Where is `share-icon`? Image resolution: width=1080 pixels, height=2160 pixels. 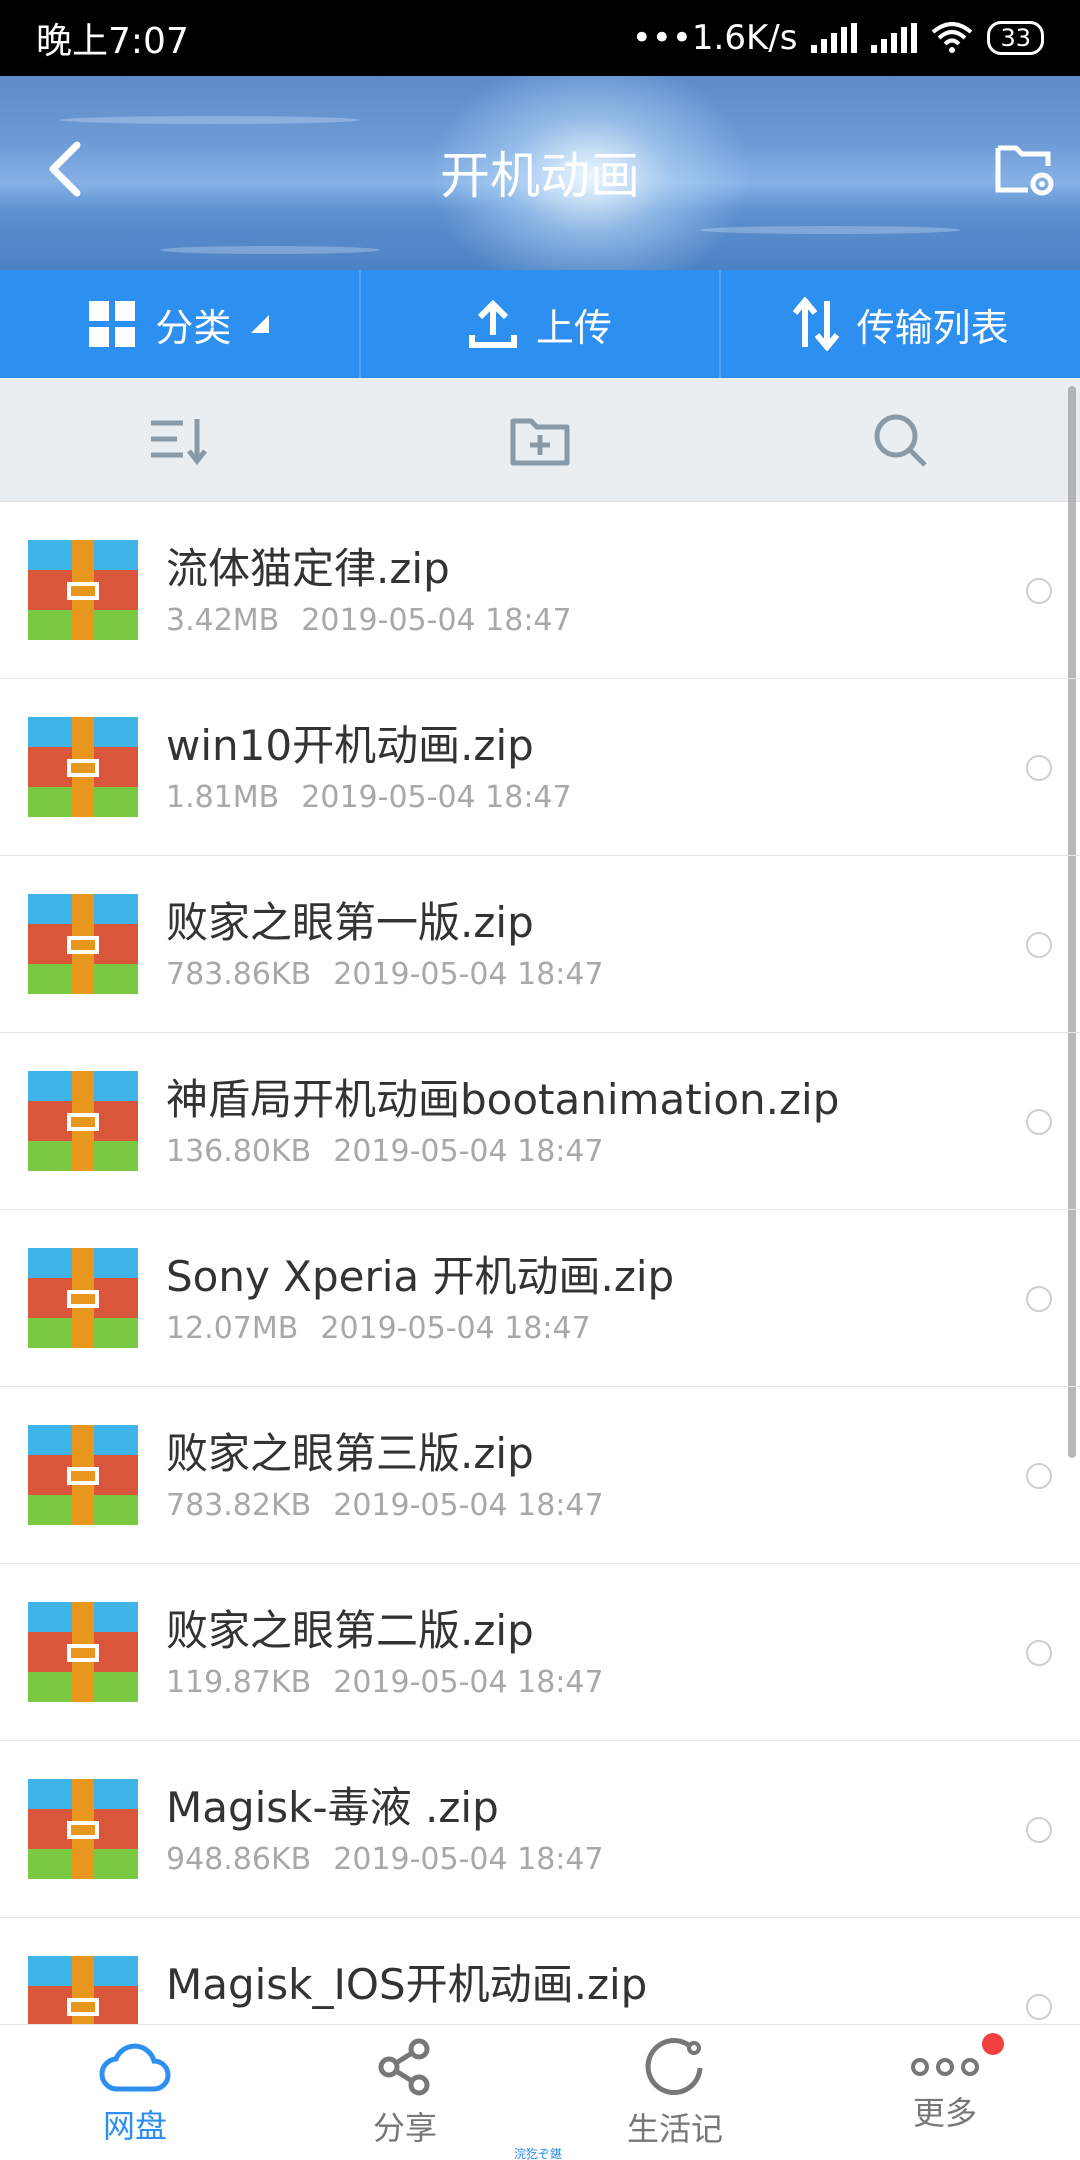
share-icon is located at coordinates (404, 2066).